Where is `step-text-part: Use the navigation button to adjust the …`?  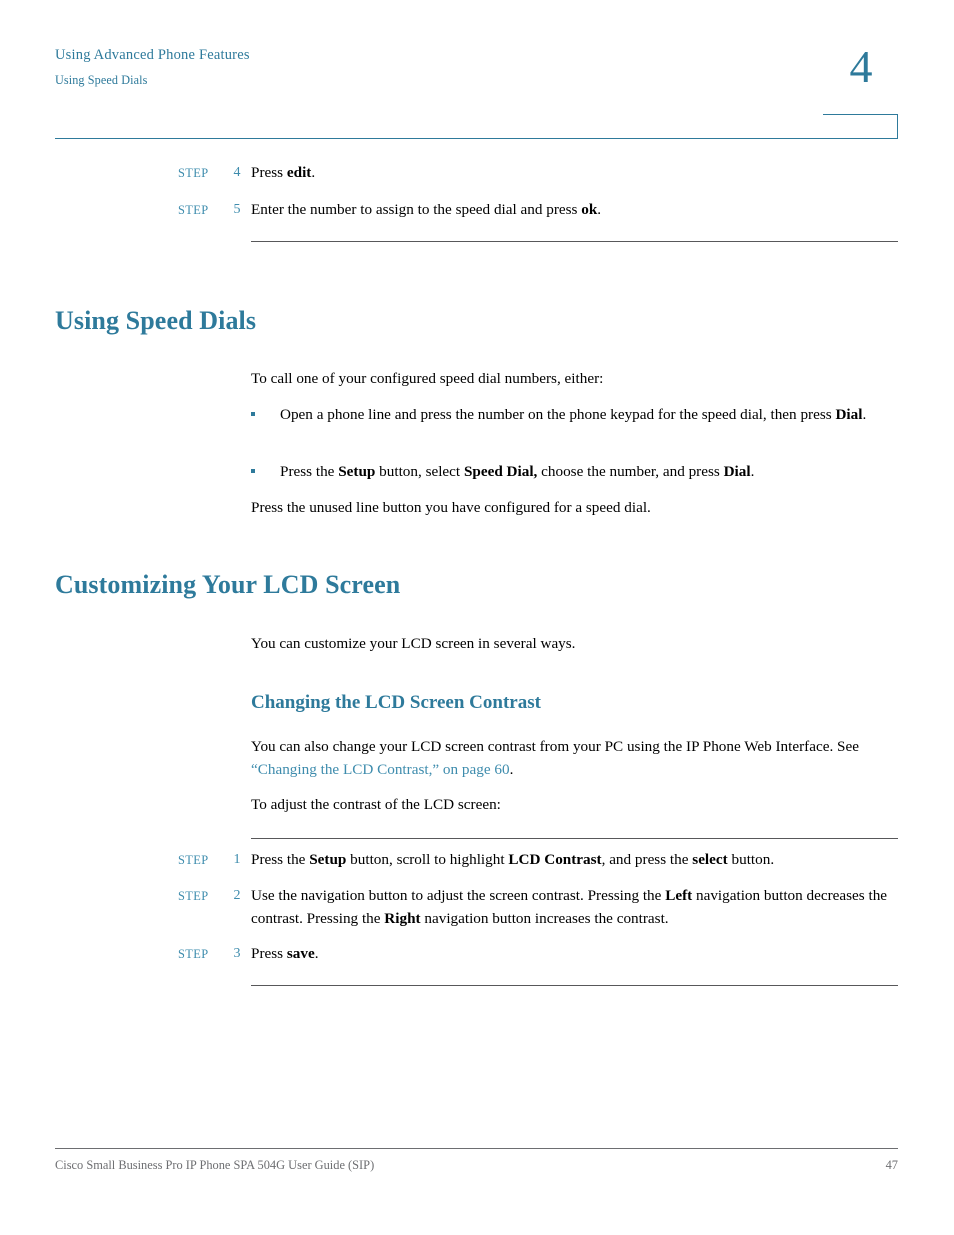 step-text-part: Use the navigation button to adjust the … is located at coordinates (458, 895).